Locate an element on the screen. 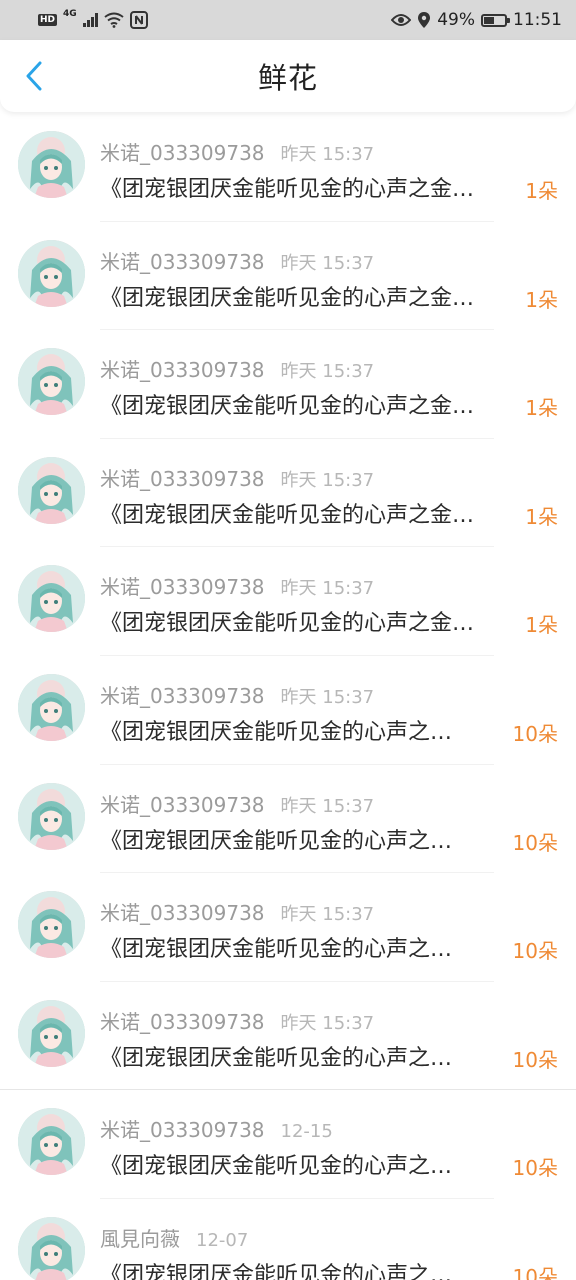 Image resolution: width=576 pixels, height=1280 pixels. user-name: 風見向薇 is located at coordinates (140, 1237).